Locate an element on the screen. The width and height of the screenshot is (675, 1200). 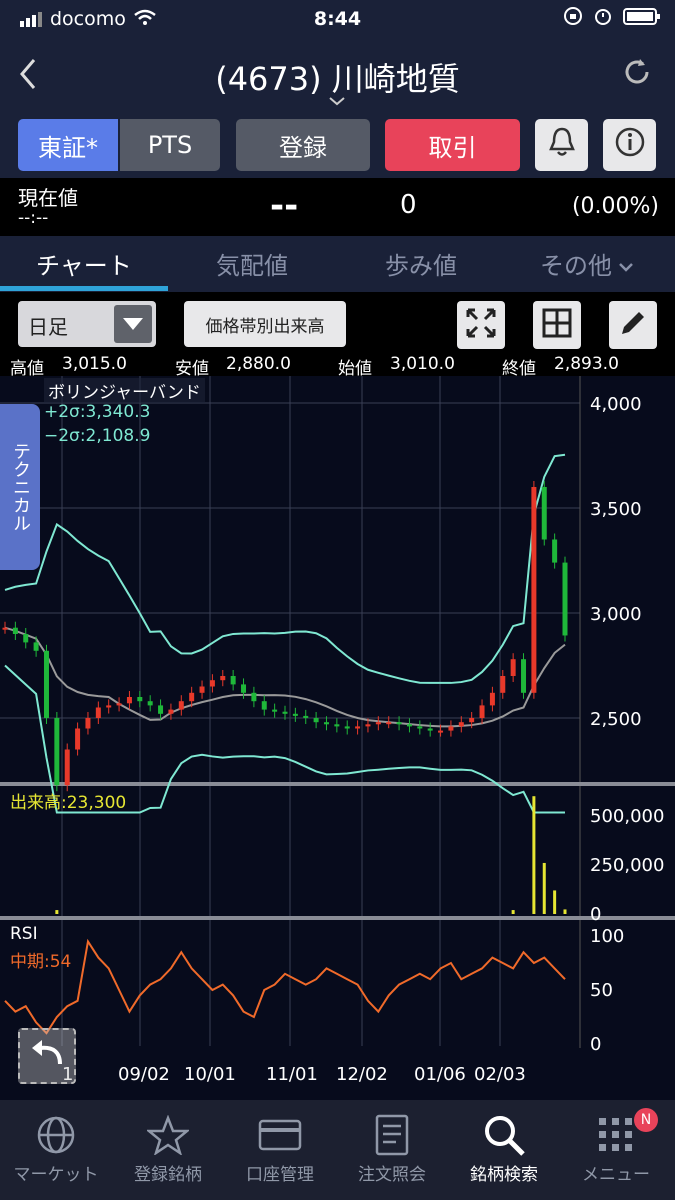
rsi-period-label: 中期:54 is located at coordinates (41, 962).